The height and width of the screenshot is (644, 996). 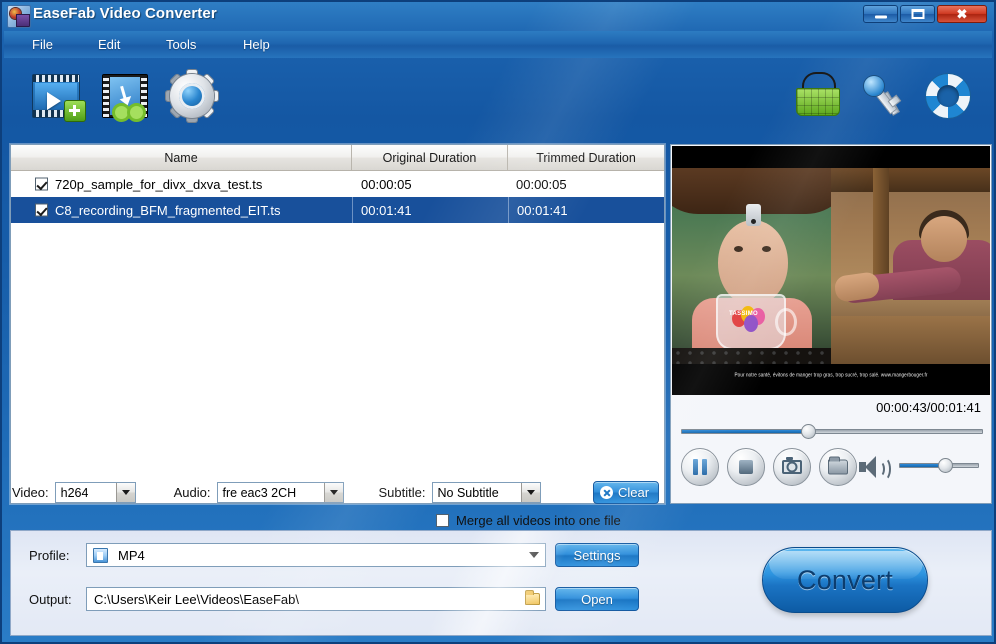 What do you see at coordinates (442, 520) in the screenshot?
I see `merge-checkbox-box` at bounding box center [442, 520].